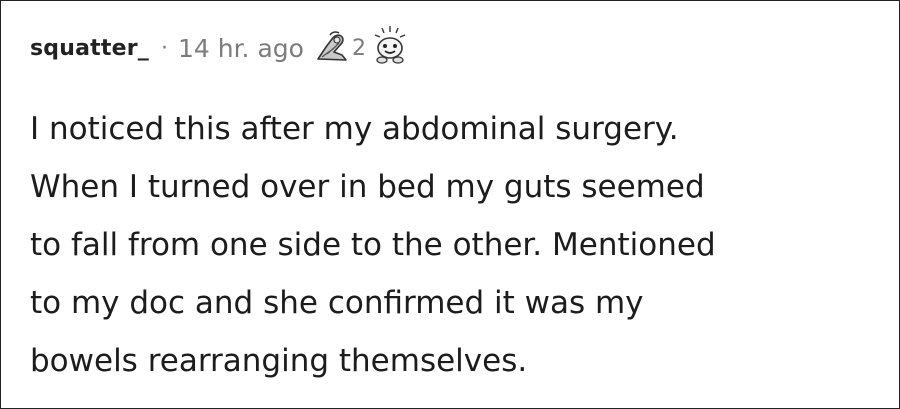  Describe the element at coordinates (337, 303) in the screenshot. I see `comment-body-line: to my doc and she confirmed it was my` at that location.